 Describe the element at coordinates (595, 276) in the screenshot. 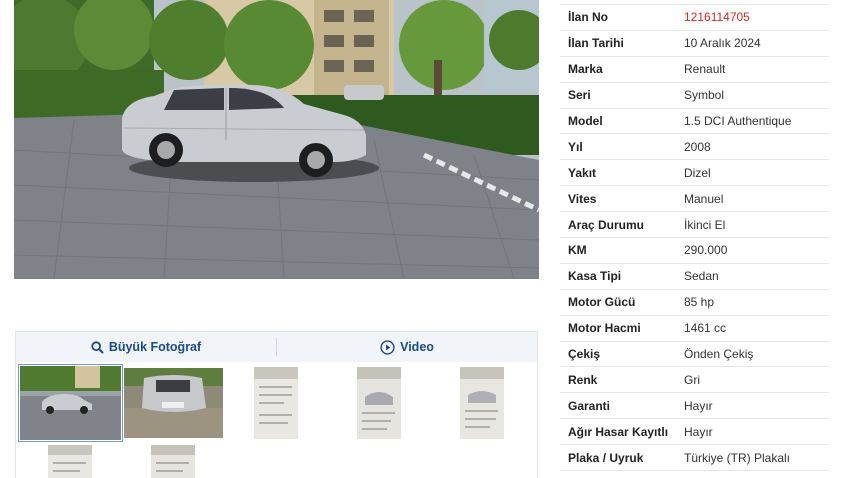

I see `detail-key: Kasa Tipi` at that location.